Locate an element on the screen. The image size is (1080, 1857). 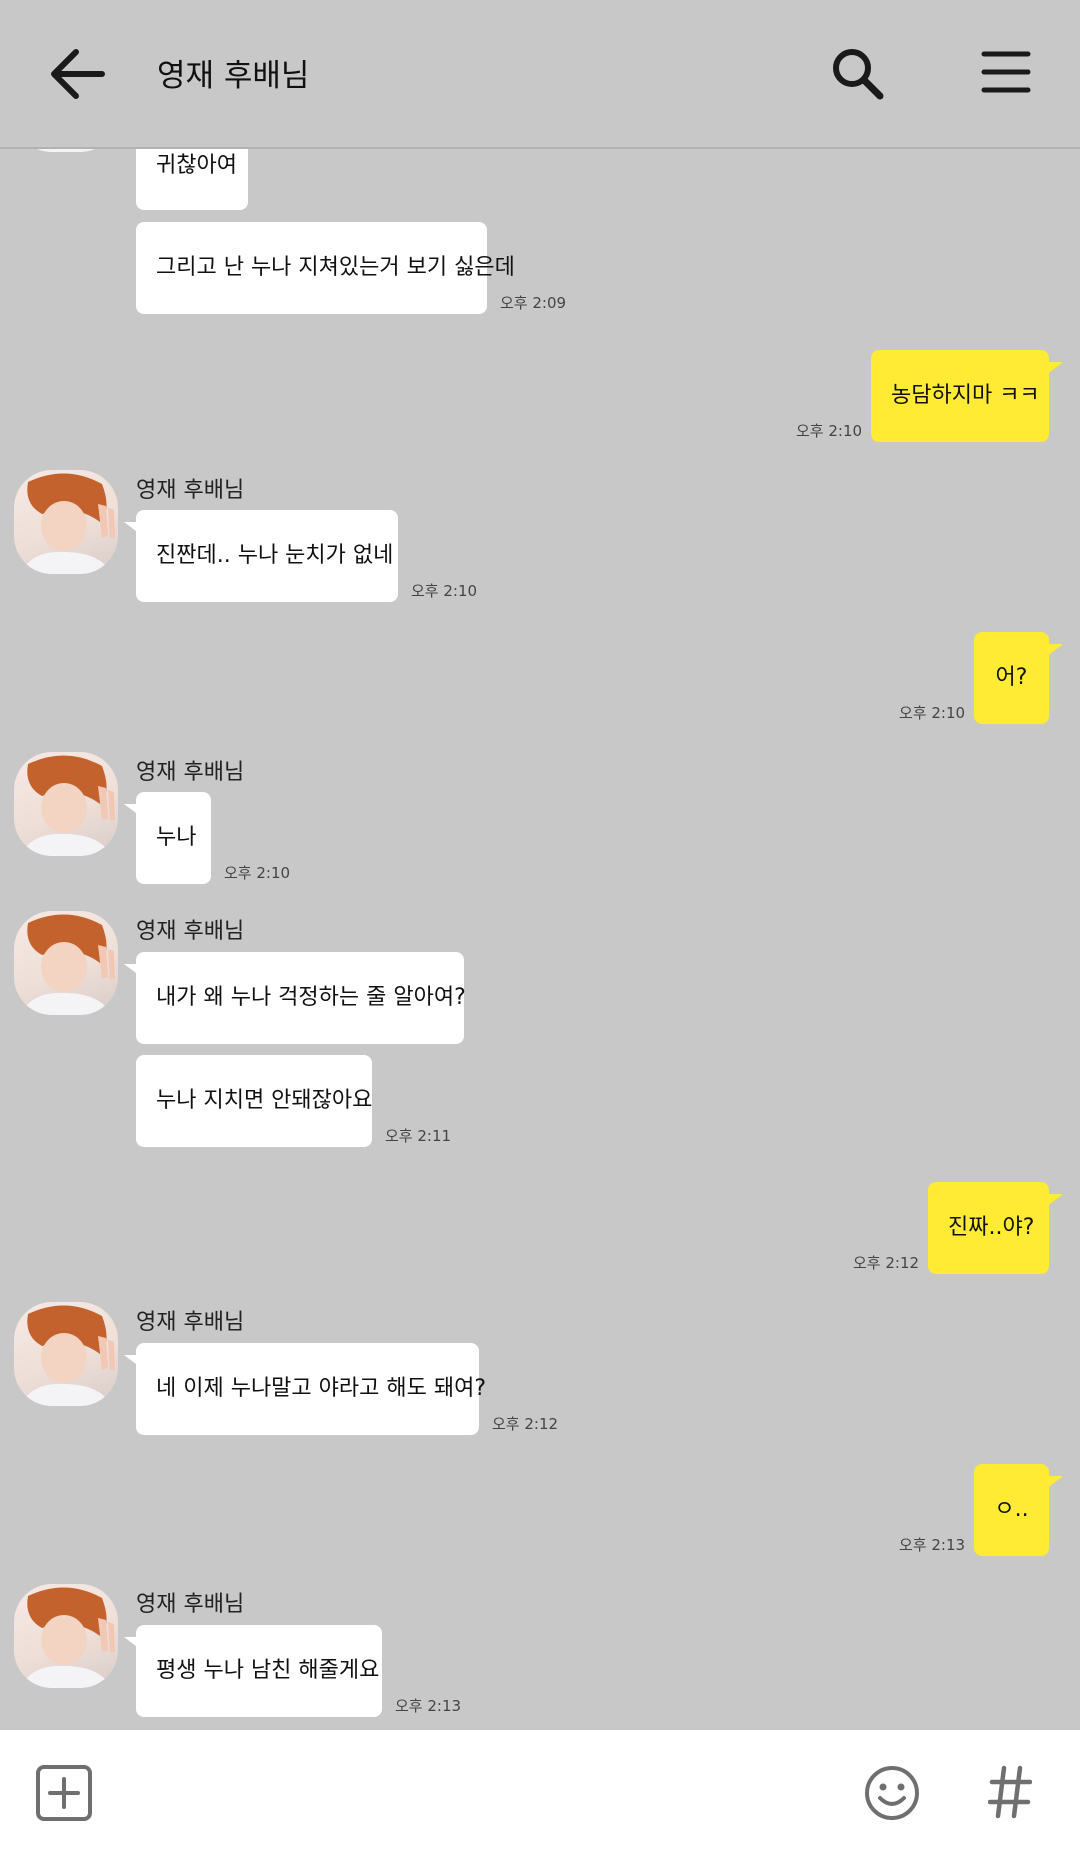
message-bubble: 그리고 난 누나 지쳐있는거 보기 싫은데 is located at coordinates (325, 268).